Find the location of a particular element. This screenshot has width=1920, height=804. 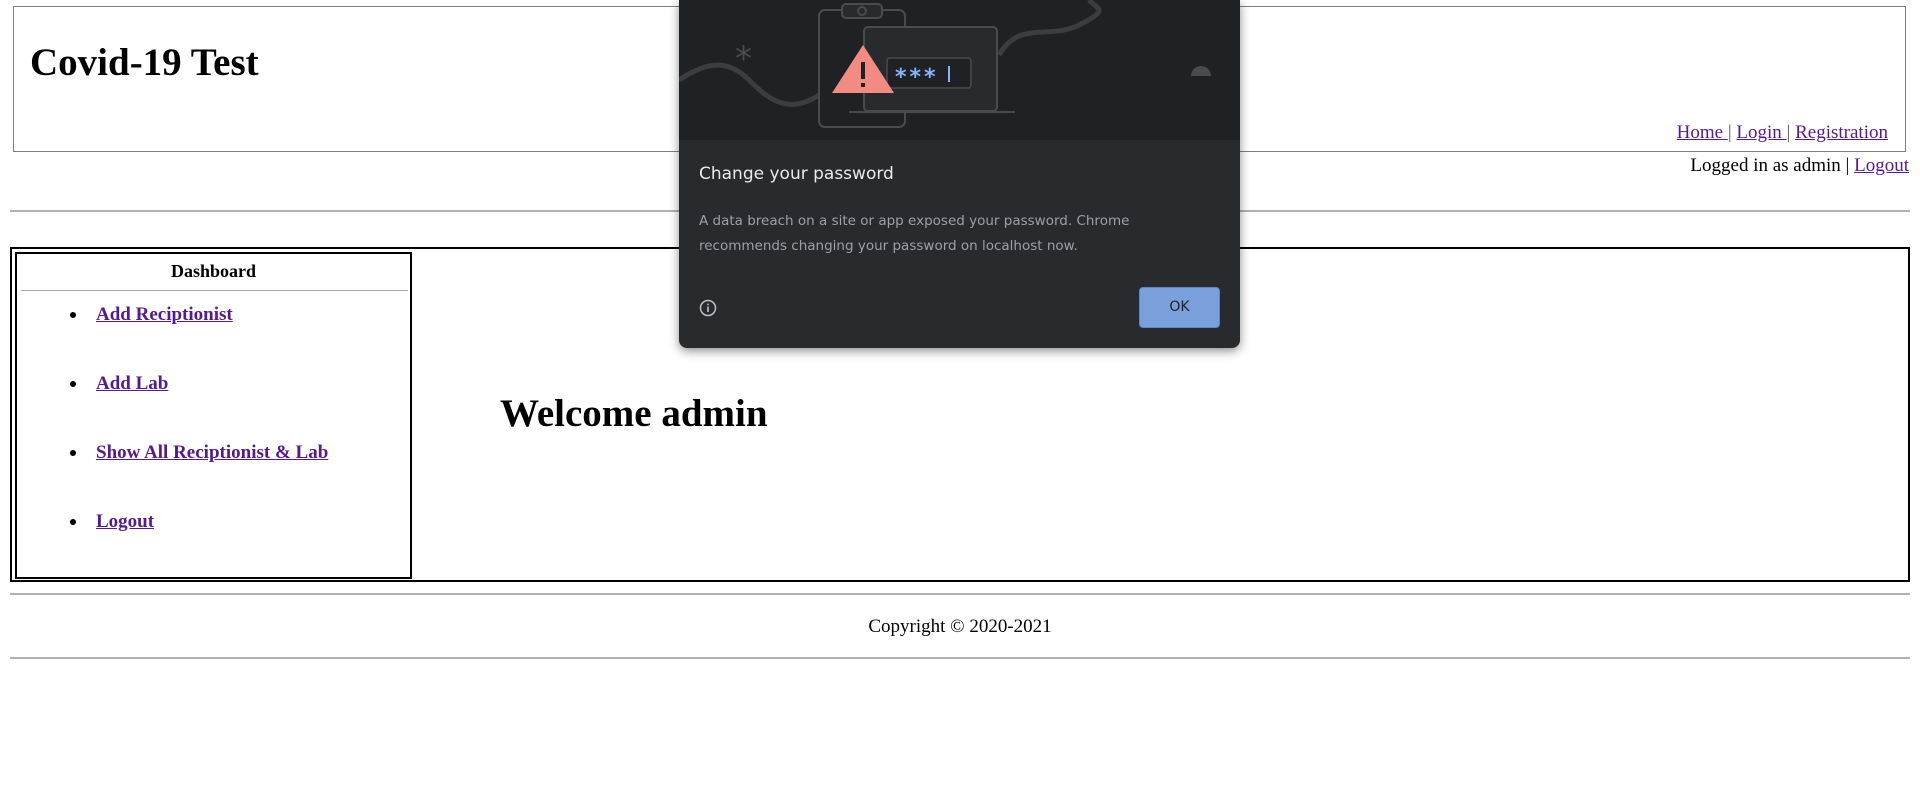

site-title: Covid-19 Test is located at coordinates (144, 62).